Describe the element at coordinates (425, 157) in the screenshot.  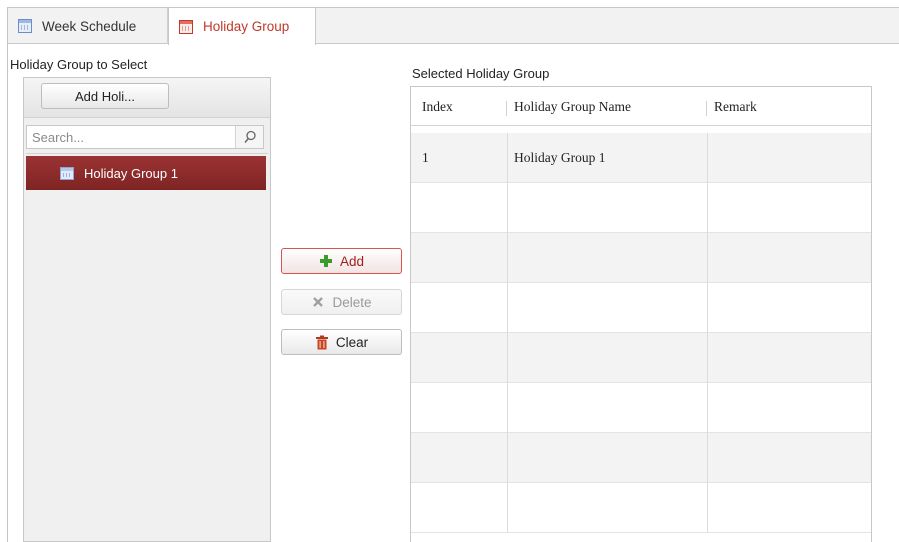
I see `cell-index: 1` at that location.